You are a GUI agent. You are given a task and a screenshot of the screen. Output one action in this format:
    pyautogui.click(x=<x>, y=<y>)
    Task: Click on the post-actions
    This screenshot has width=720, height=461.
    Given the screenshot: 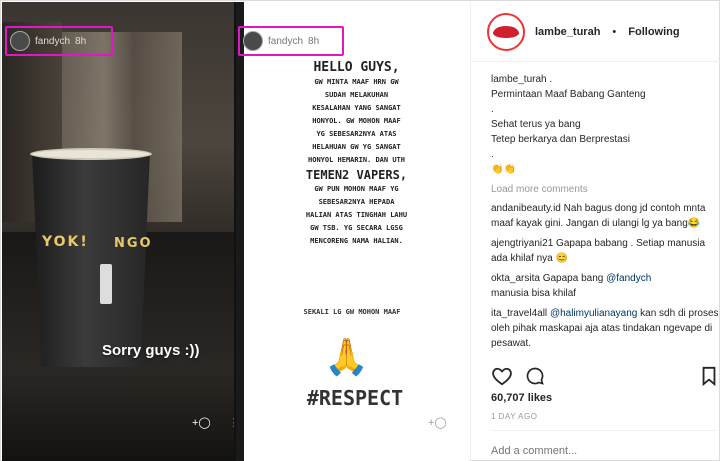 What is the action you would take?
    pyautogui.click(x=604, y=376)
    